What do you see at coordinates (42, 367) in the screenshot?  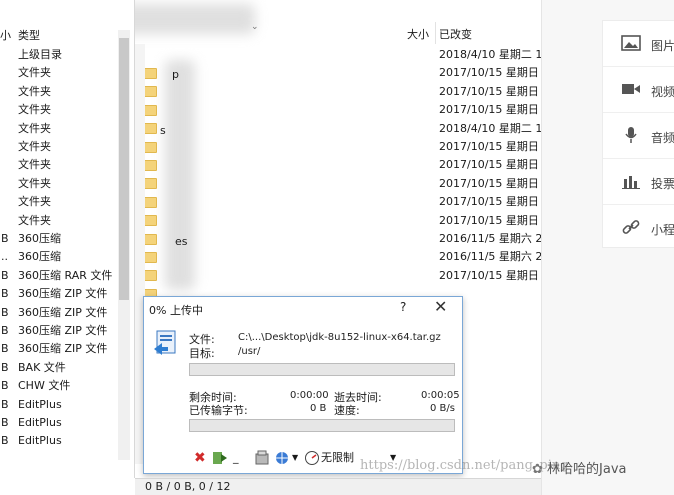 I see `file-type-label: BAK 文件` at bounding box center [42, 367].